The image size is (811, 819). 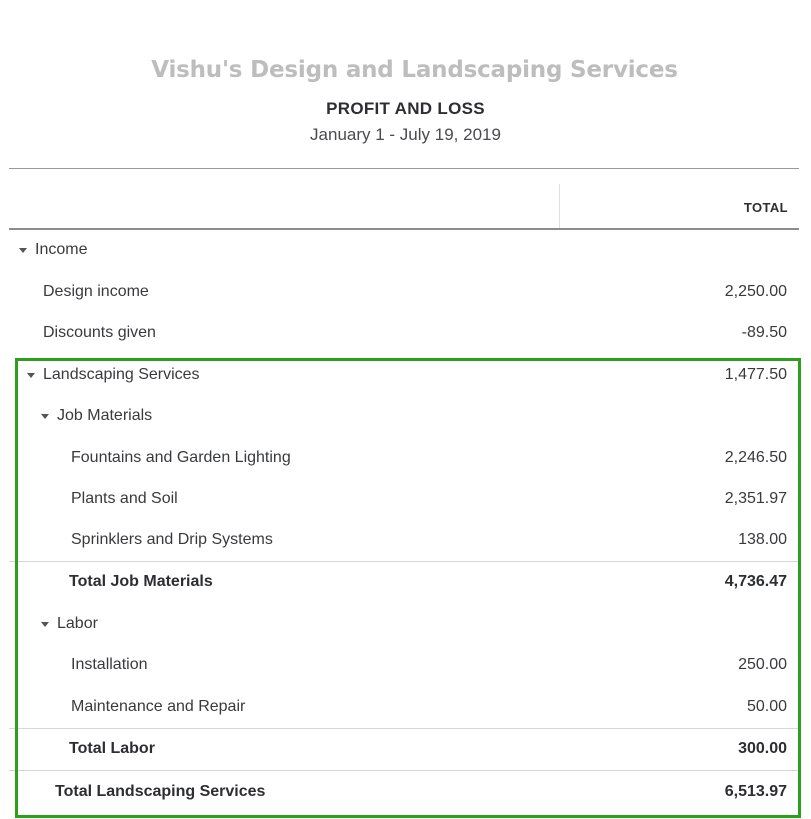 I want to click on company-name: Vishu's Design and Landscaping Services, so click(x=414, y=70).